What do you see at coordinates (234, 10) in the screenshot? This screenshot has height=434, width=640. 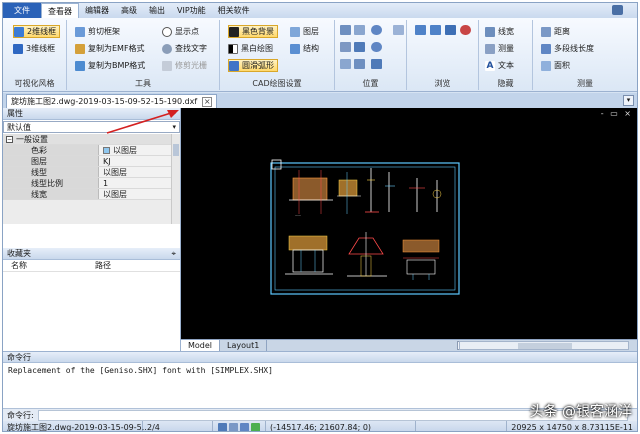 I see `menu-related: 相关软件` at bounding box center [234, 10].